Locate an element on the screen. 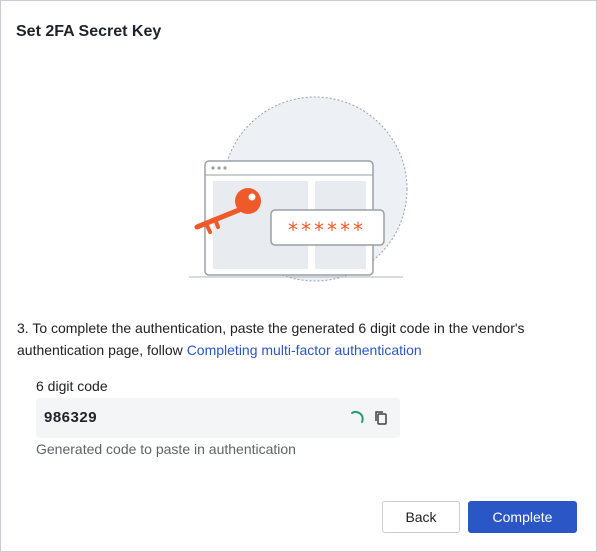 The height and width of the screenshot is (552, 597). back-button: Back is located at coordinates (421, 517).